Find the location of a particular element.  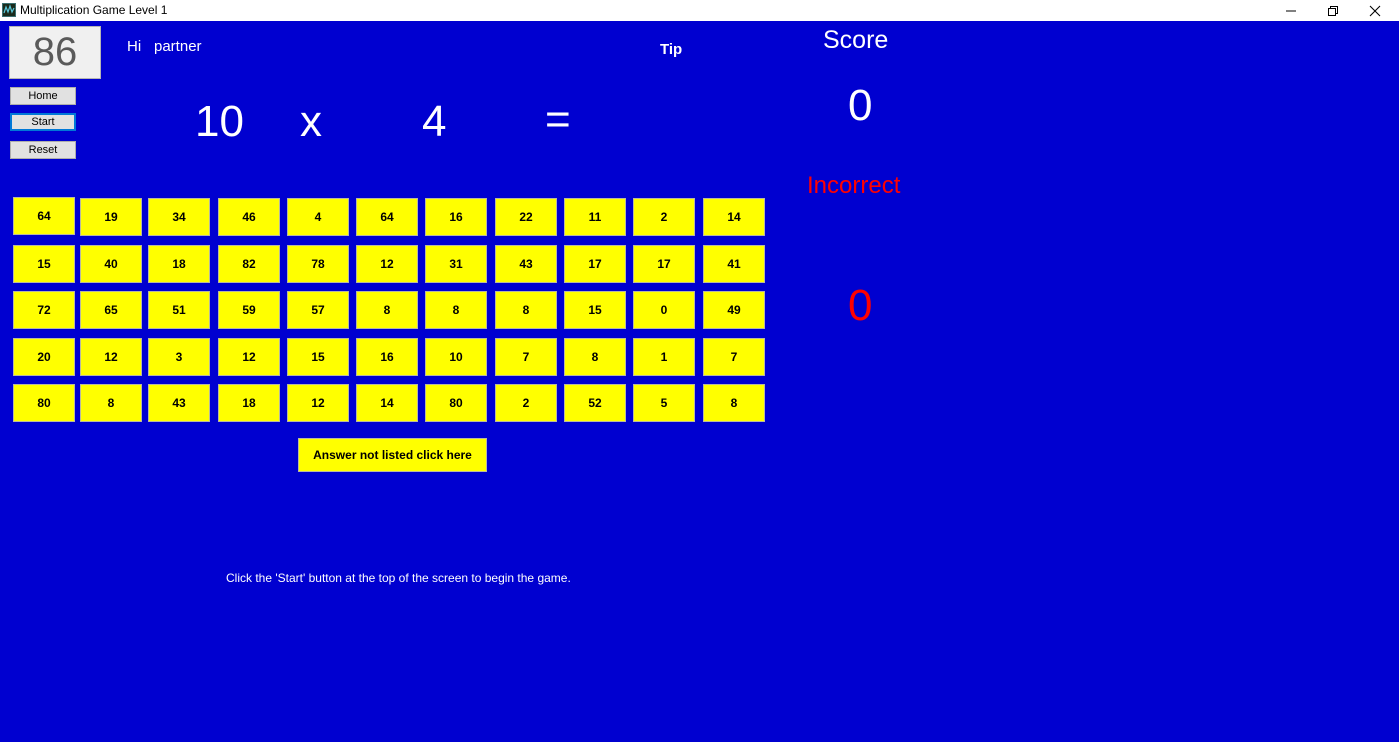

answer-cell: 78 is located at coordinates (318, 264).